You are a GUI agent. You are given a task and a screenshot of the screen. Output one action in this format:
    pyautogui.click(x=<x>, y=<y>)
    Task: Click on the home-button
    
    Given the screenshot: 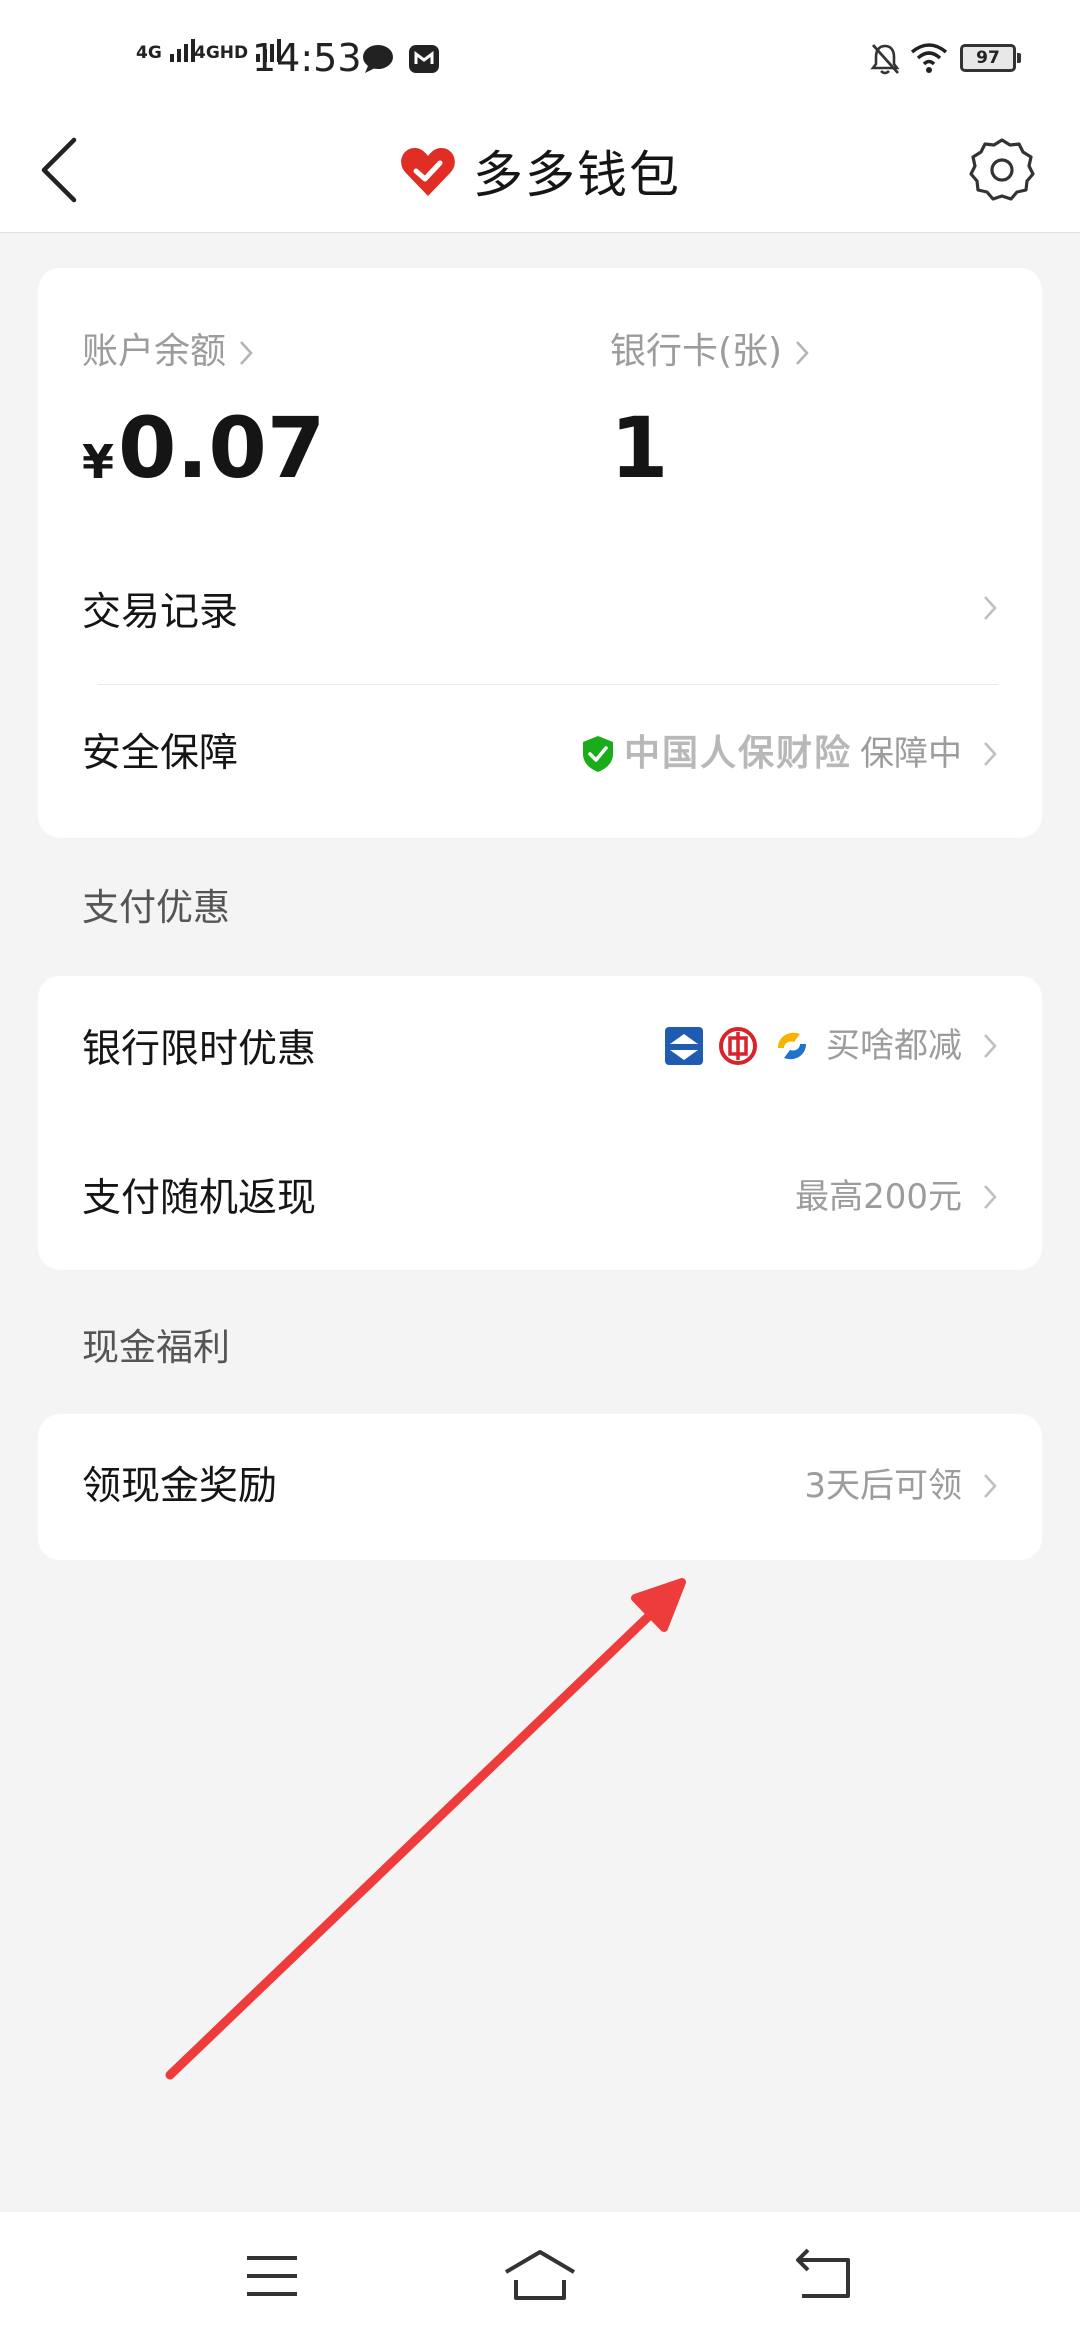 What is the action you would take?
    pyautogui.click(x=540, y=2276)
    